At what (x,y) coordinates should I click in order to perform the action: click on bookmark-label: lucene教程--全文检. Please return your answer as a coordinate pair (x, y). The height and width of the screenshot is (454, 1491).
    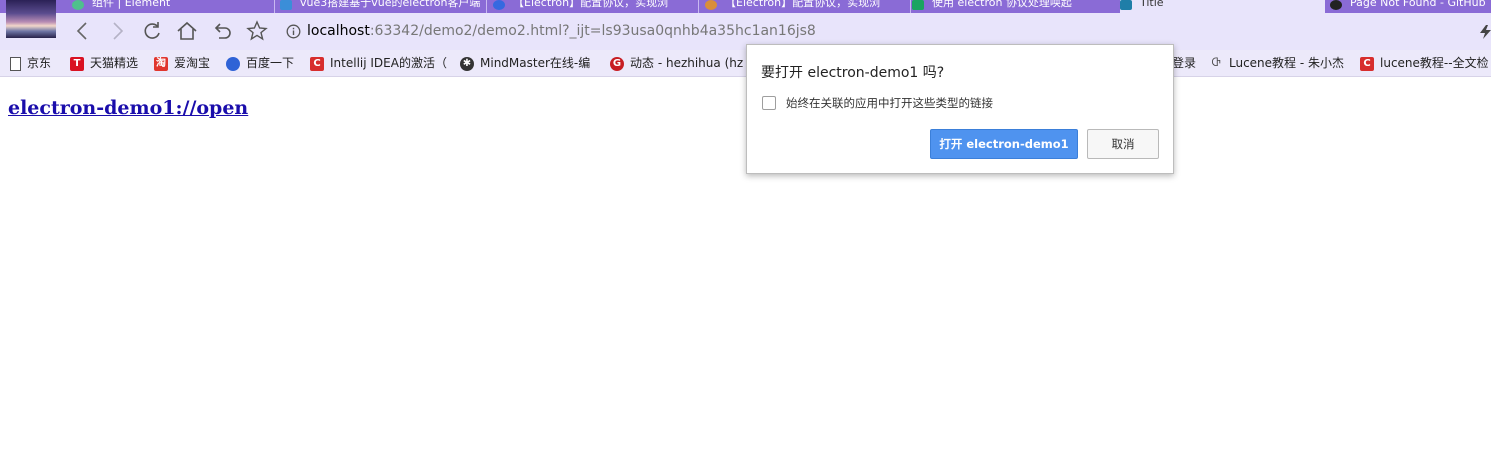
    Looking at the image, I should click on (1434, 63).